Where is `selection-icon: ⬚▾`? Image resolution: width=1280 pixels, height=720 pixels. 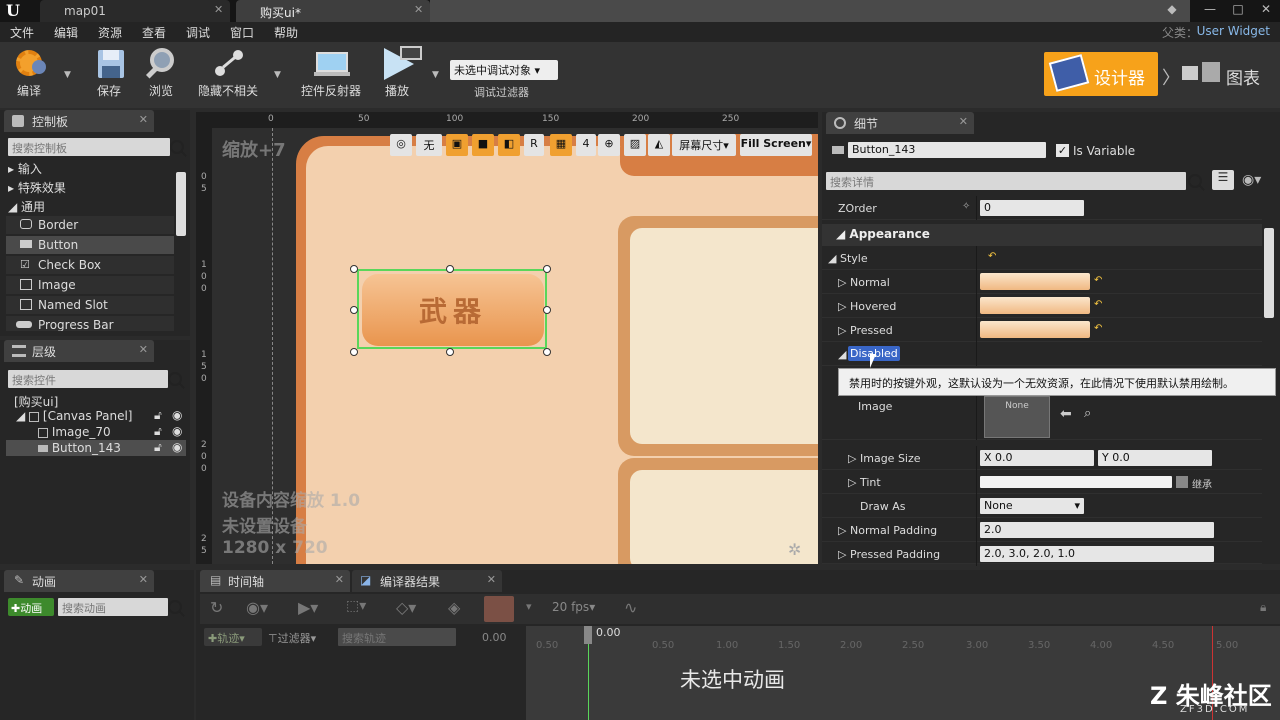
selection-icon: ⬚▾ is located at coordinates (356, 606).